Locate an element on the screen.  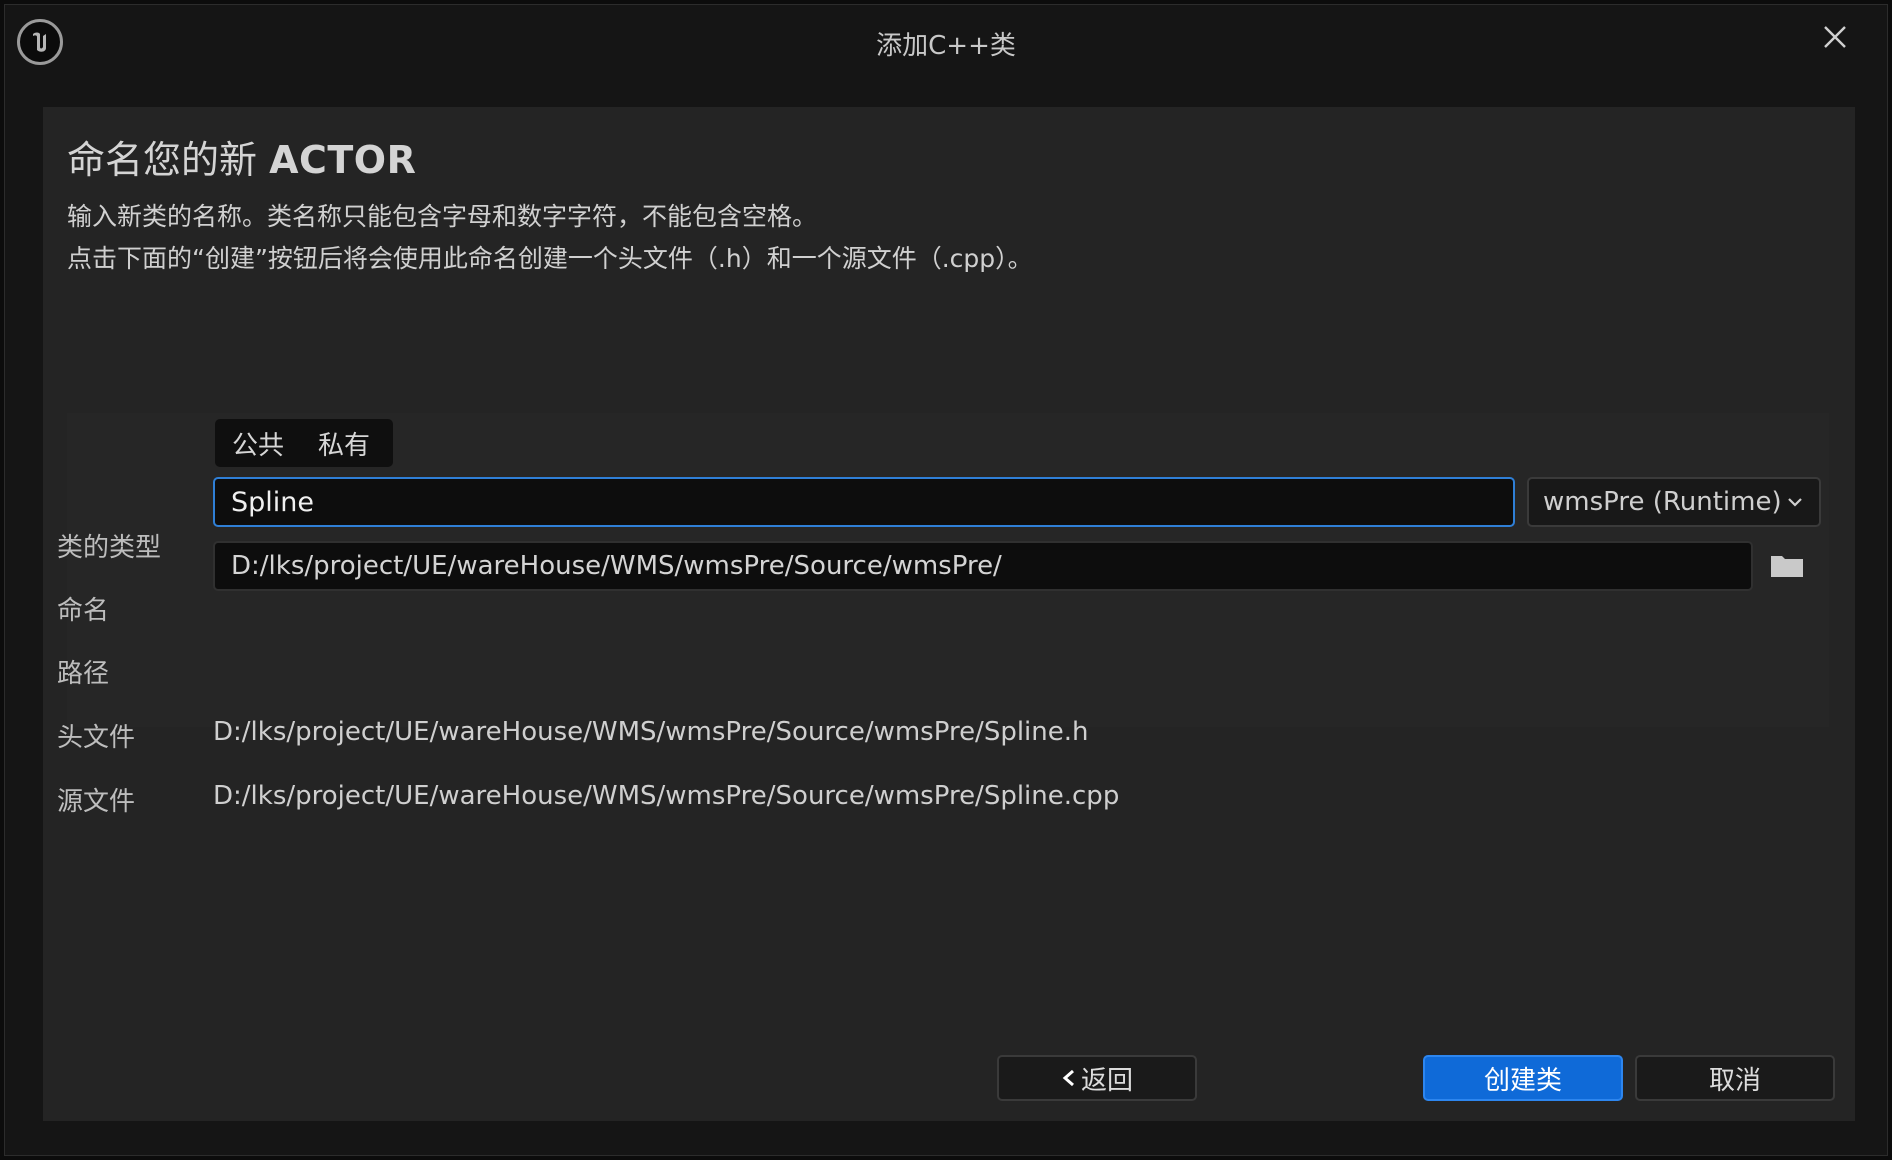
page-heading: 命名您的新 ACTOR is located at coordinates (241, 156).